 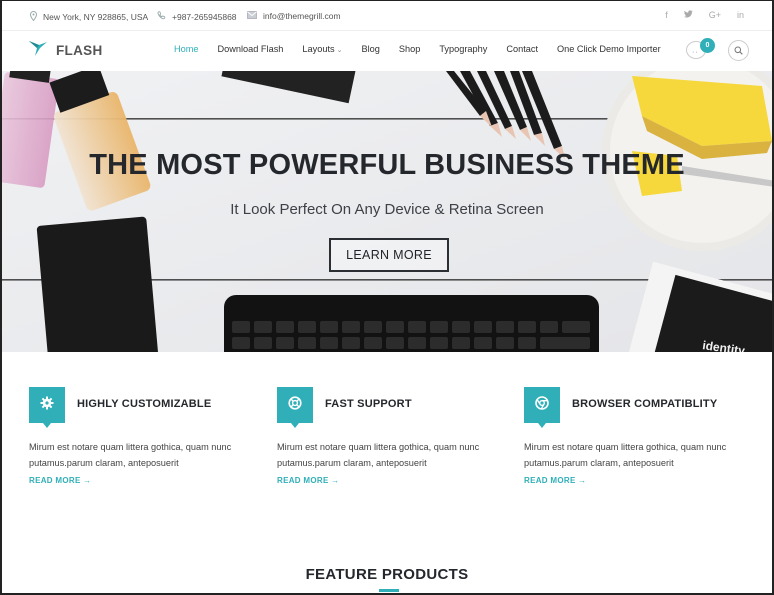 What do you see at coordinates (302, 16) in the screenshot?
I see `email-text: info@themegrill.com` at bounding box center [302, 16].